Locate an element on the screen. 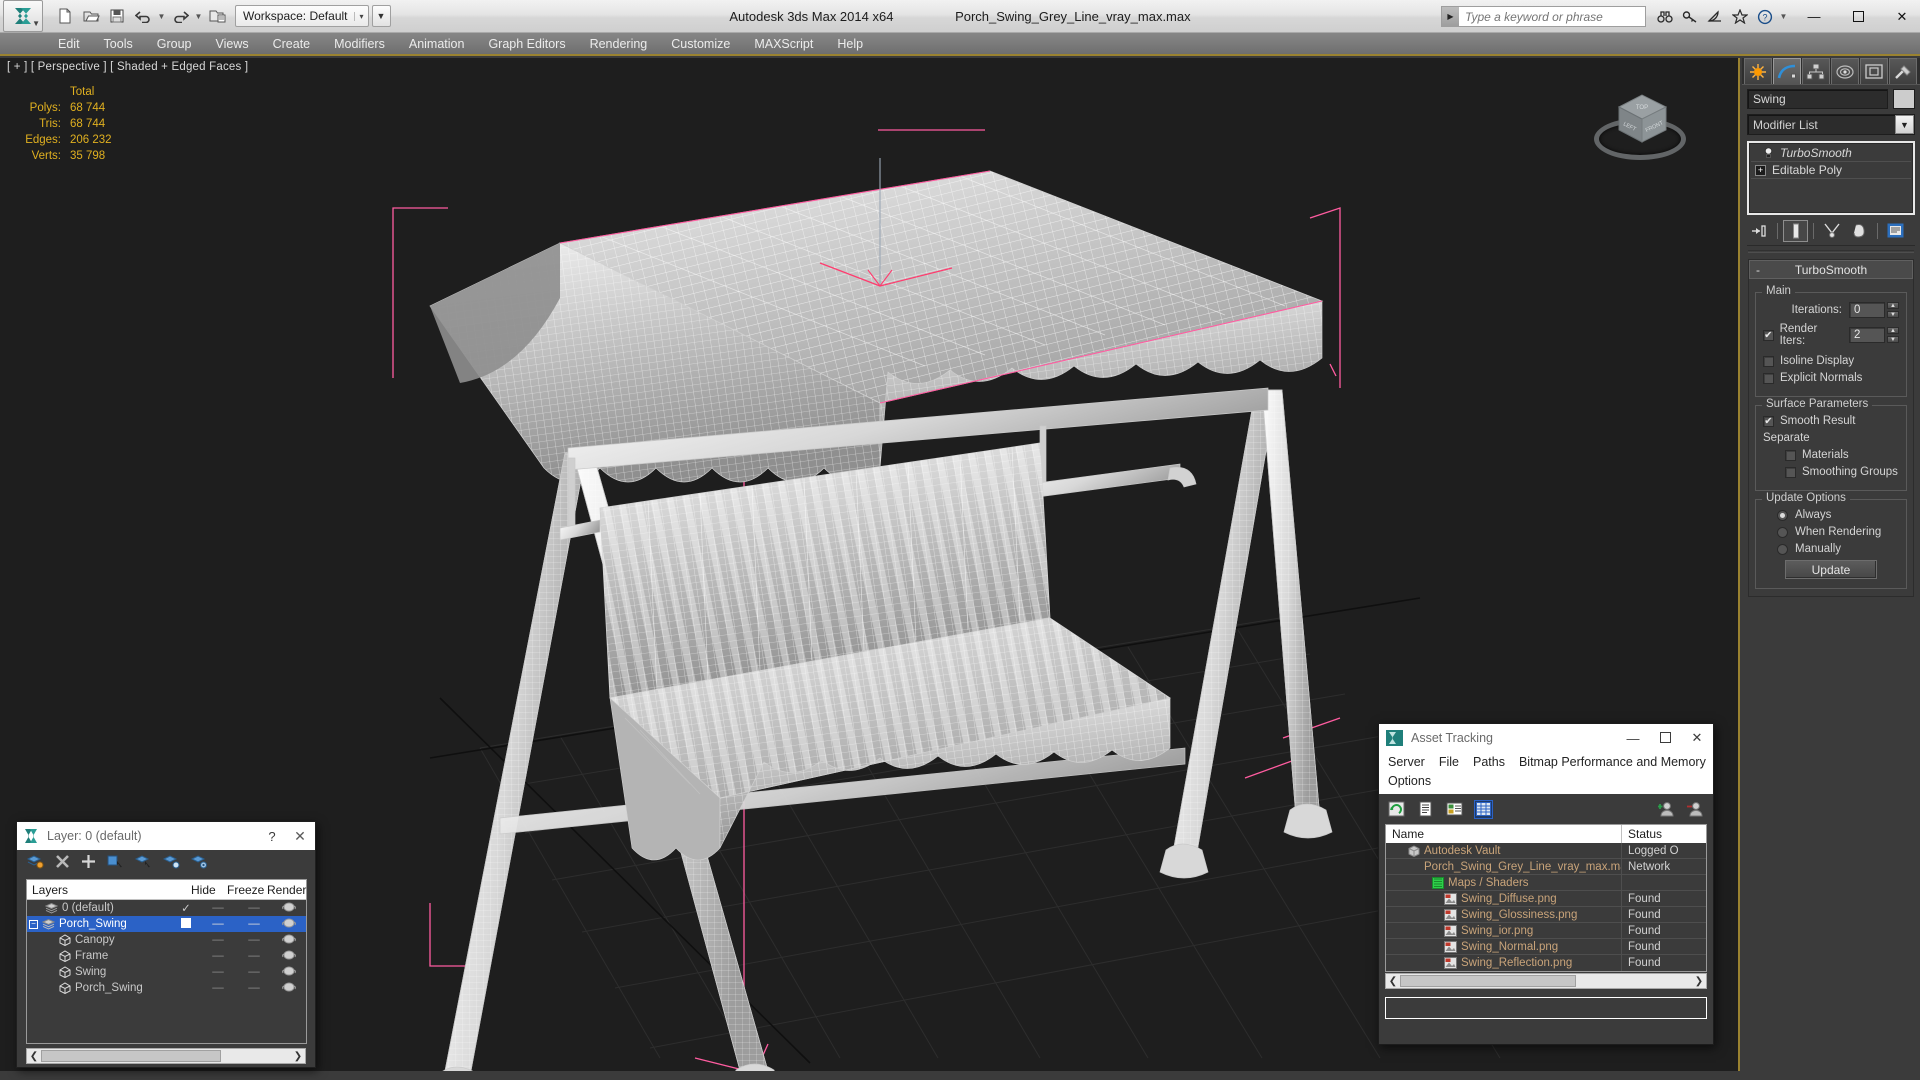 The image size is (1920, 1080). satellite-icon is located at coordinates (1715, 17).